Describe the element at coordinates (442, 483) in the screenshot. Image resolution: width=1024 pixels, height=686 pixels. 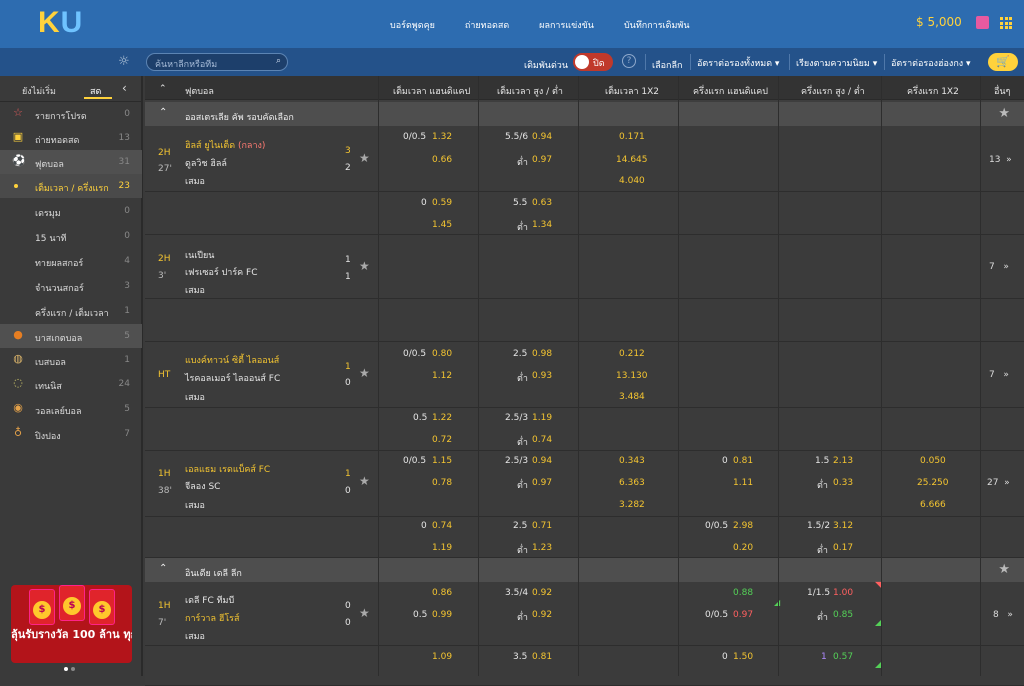
I see `odds-button: 0.78` at that location.